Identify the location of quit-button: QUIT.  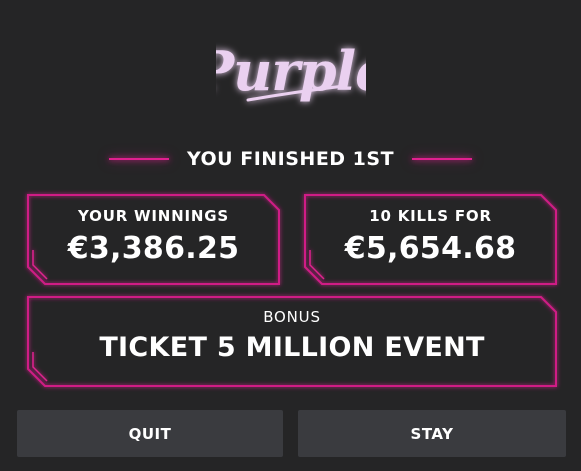
(150, 433).